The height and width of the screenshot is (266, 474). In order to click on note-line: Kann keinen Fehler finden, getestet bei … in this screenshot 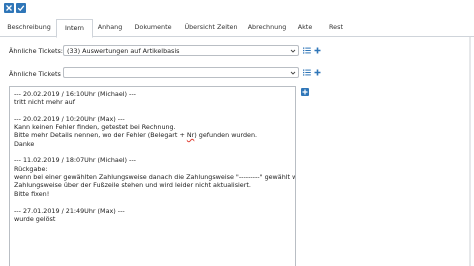, I will do `click(95, 127)`.